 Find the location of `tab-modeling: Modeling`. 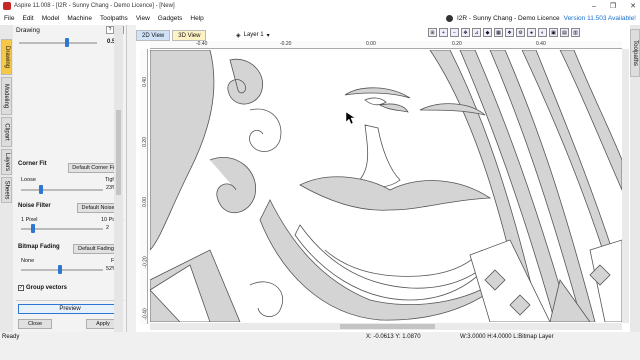

tab-modeling: Modeling is located at coordinates (6, 96).